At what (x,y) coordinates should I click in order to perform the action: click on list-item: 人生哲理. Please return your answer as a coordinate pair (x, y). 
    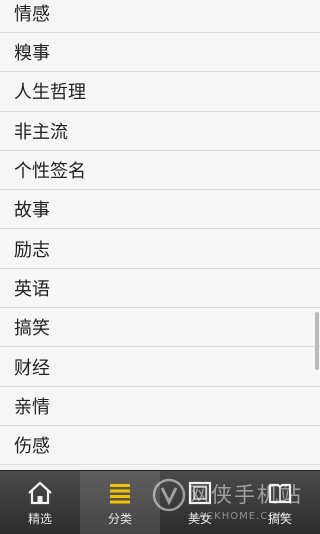
    Looking at the image, I should click on (160, 92).